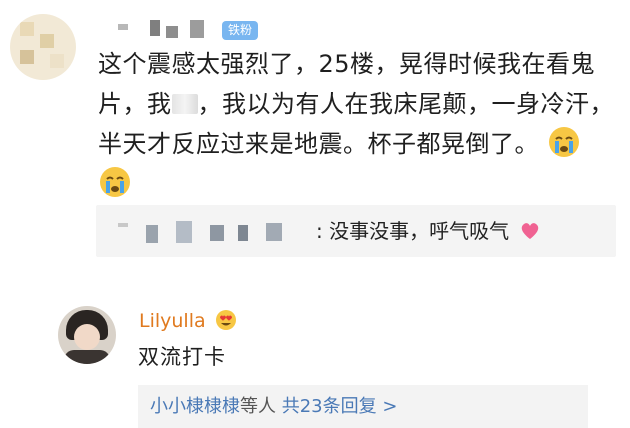  Describe the element at coordinates (261, 406) in the screenshot. I see `replies-middle: 等人` at that location.